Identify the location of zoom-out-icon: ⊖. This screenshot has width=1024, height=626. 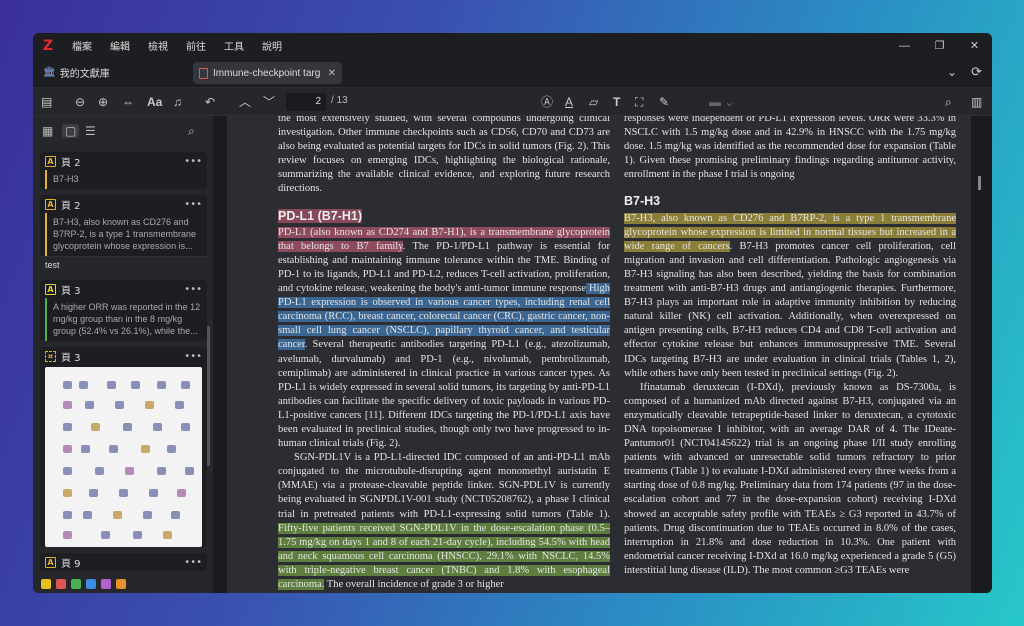
(80, 102).